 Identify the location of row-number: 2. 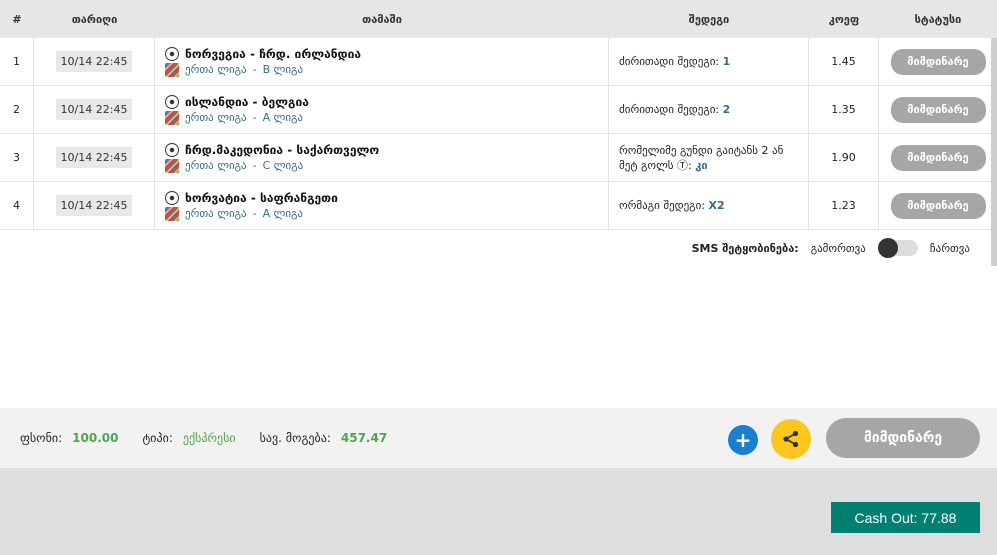
(17, 109).